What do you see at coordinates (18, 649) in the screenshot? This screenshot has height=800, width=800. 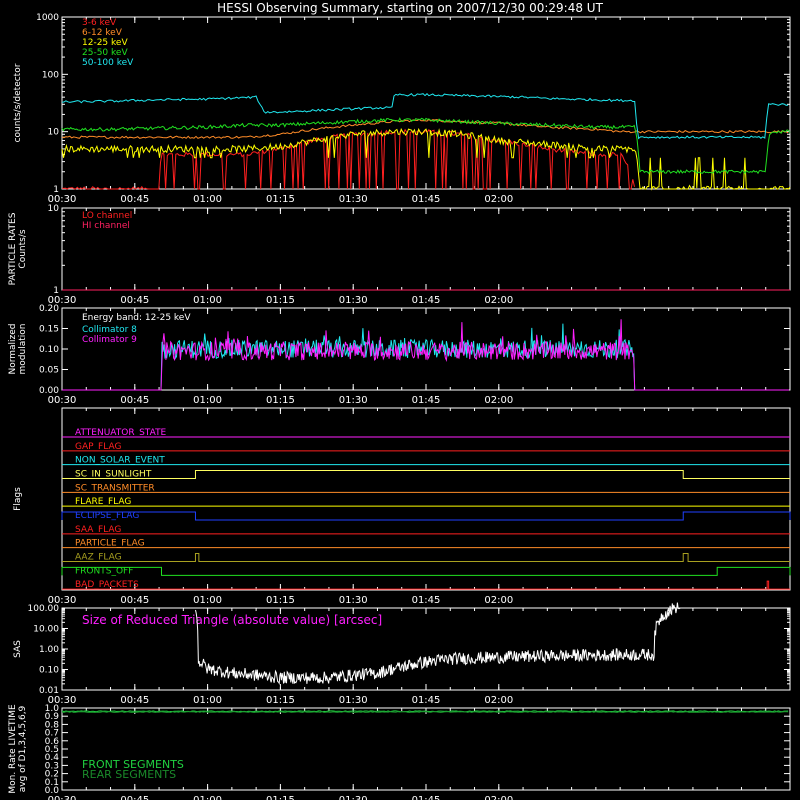 I see `y-axis-label: SAS` at bounding box center [18, 649].